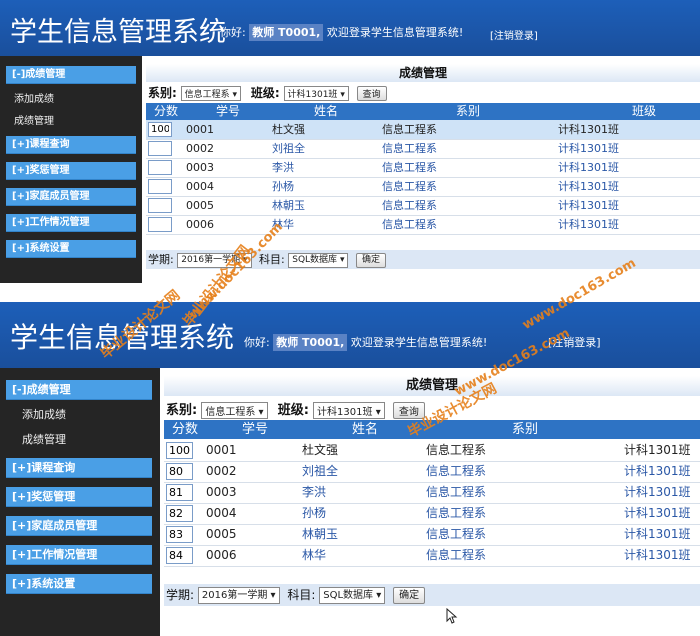  Describe the element at coordinates (423, 111) in the screenshot. I see `table-header: 分数 学号 姓名 系别 班级` at that location.